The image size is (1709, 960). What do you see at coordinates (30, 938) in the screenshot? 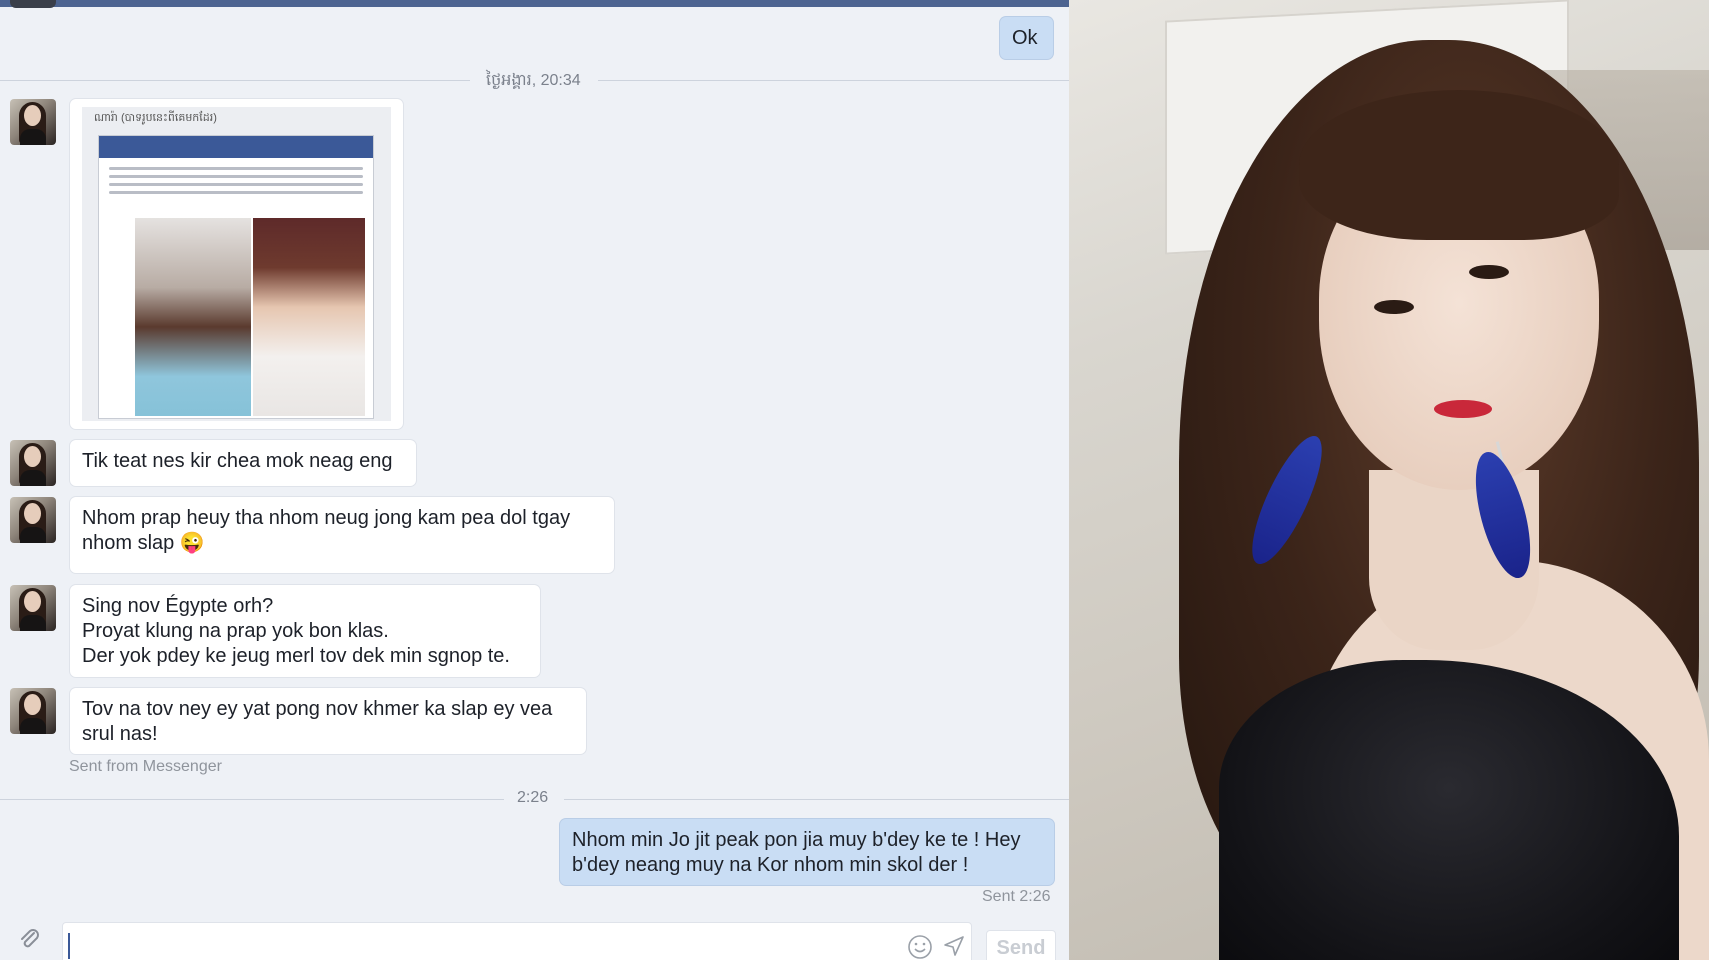
I see `paperclip-icon-svg` at bounding box center [30, 938].